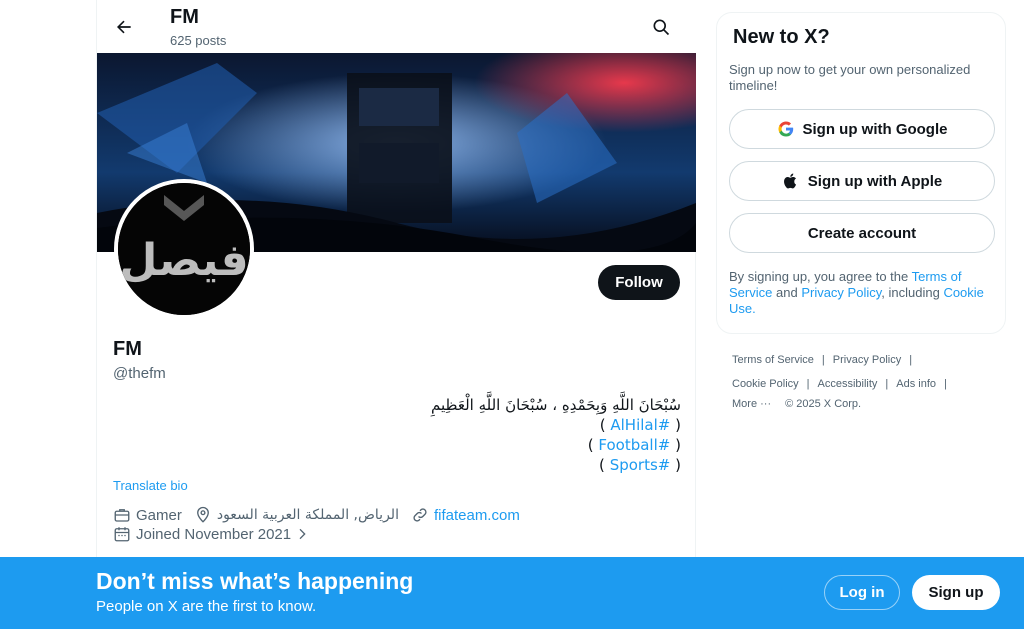 This screenshot has width=1024, height=629. Describe the element at coordinates (875, 129) in the screenshot. I see `signup-google-label: Sign up with Google` at that location.